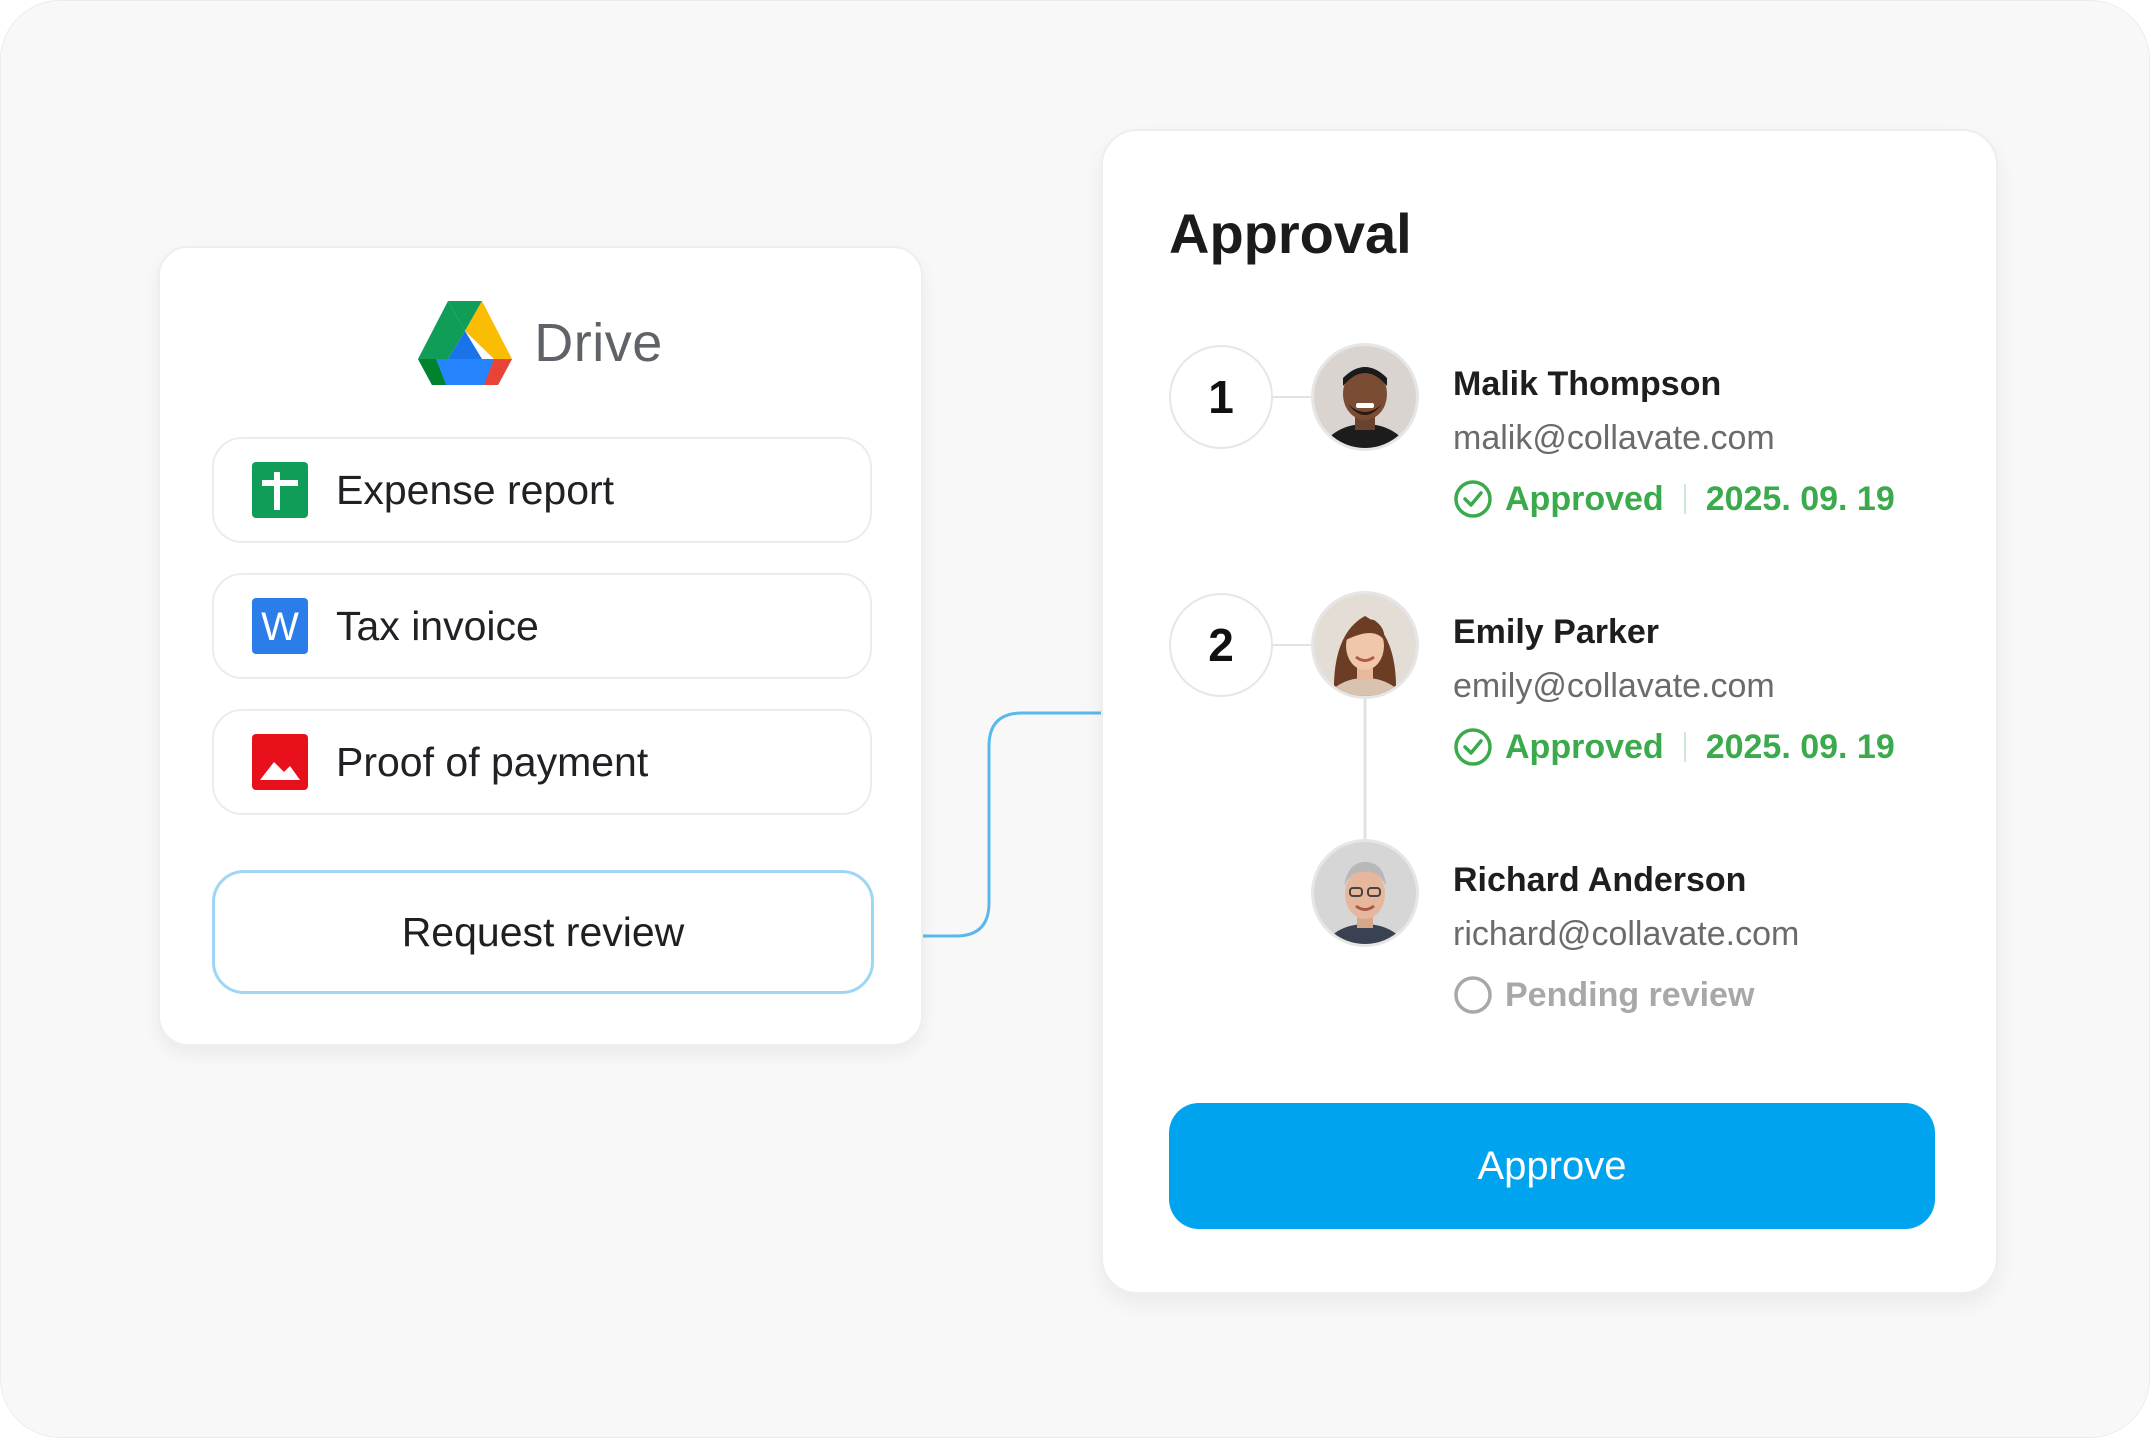  Describe the element at coordinates (1614, 438) in the screenshot. I see `approver-email: malik@collavate.com` at that location.